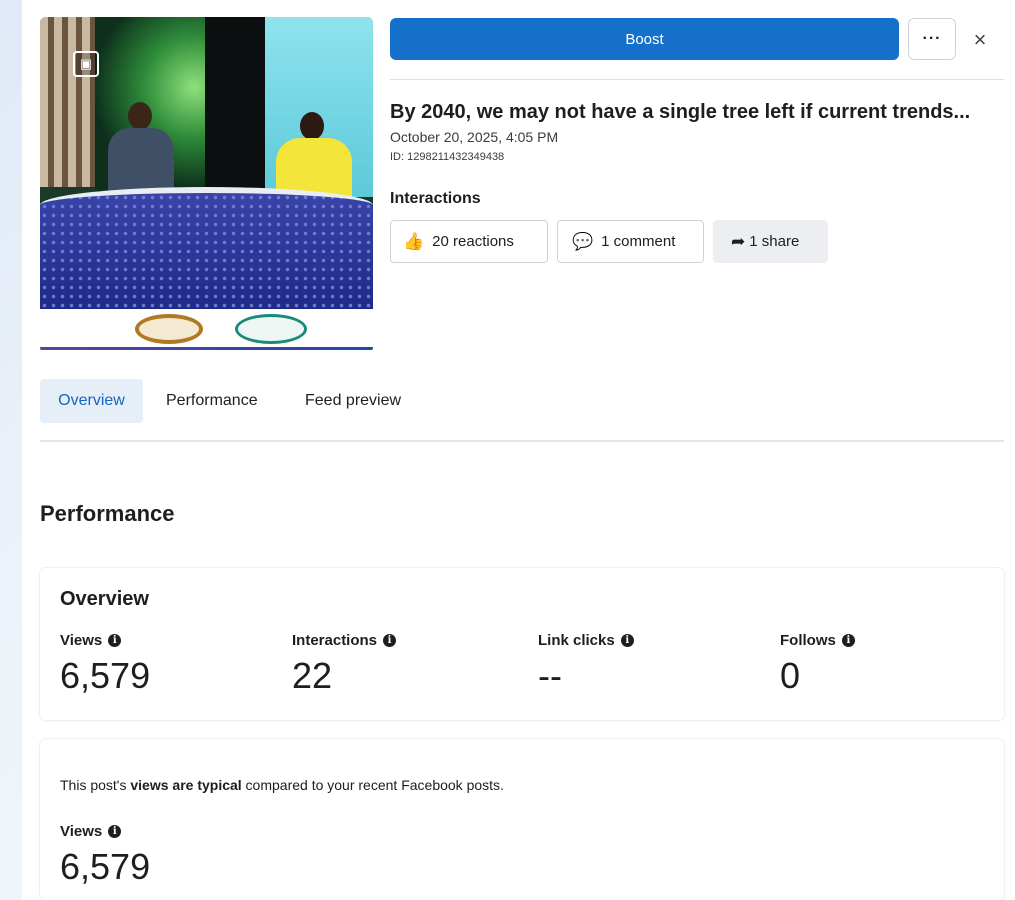 This screenshot has width=1015, height=900. I want to click on metric-label: Follows, so click(808, 640).